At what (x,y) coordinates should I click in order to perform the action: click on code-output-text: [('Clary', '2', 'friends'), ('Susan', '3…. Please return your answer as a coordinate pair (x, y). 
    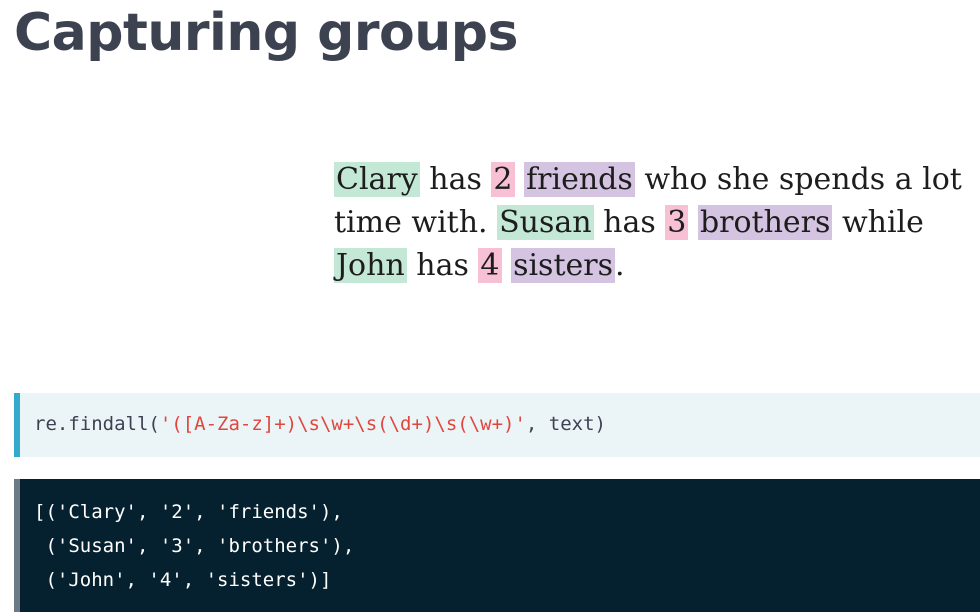
    Looking at the image, I should click on (194, 546).